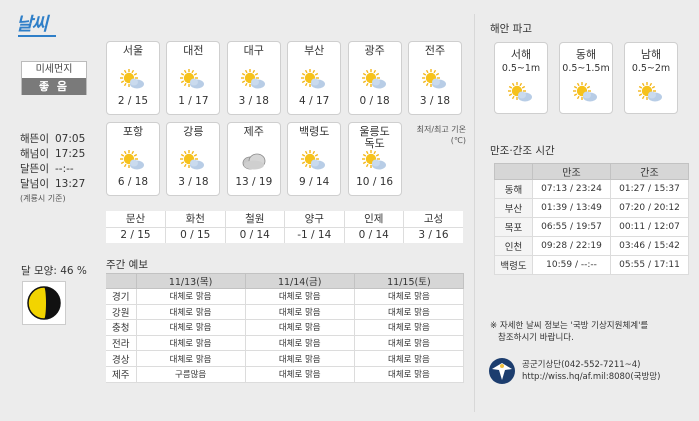 This screenshot has width=699, height=421. Describe the element at coordinates (314, 182) in the screenshot. I see `city-temp: 9 / 14` at that location.